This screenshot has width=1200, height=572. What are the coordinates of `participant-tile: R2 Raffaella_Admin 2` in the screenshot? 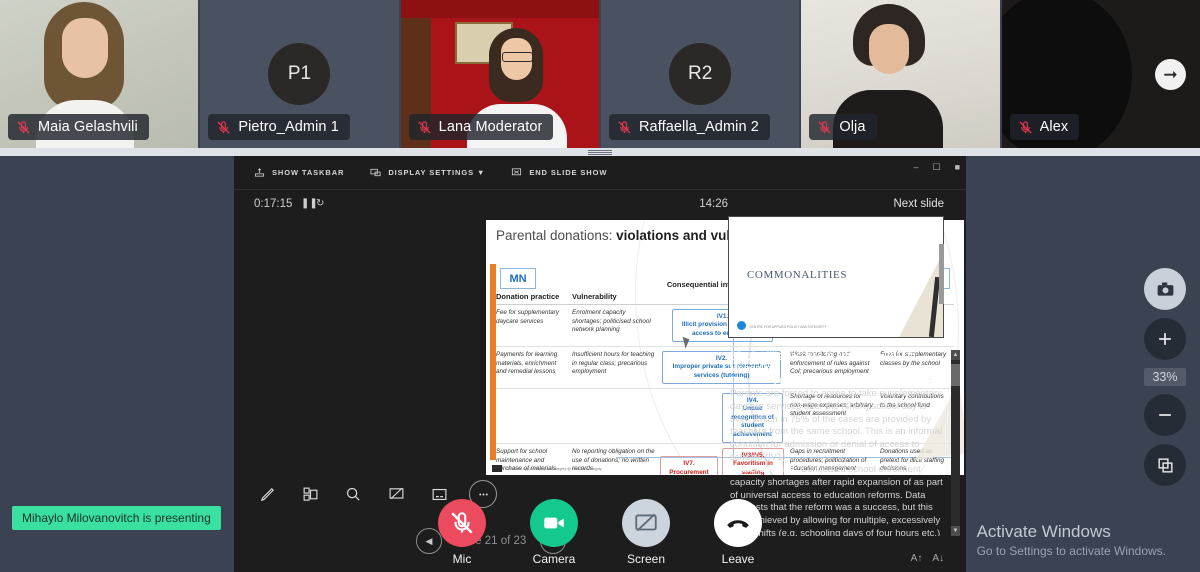 It's located at (700, 74).